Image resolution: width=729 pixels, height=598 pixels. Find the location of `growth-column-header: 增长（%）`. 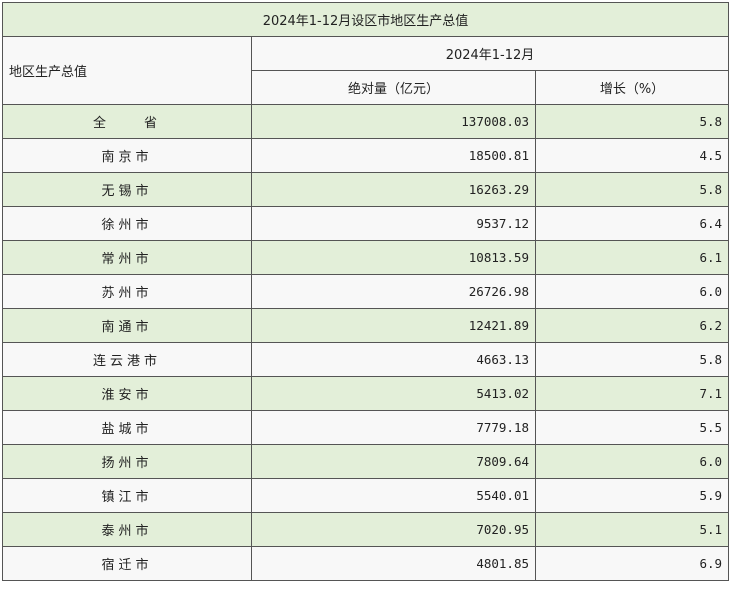

growth-column-header: 增长（%） is located at coordinates (631, 87).